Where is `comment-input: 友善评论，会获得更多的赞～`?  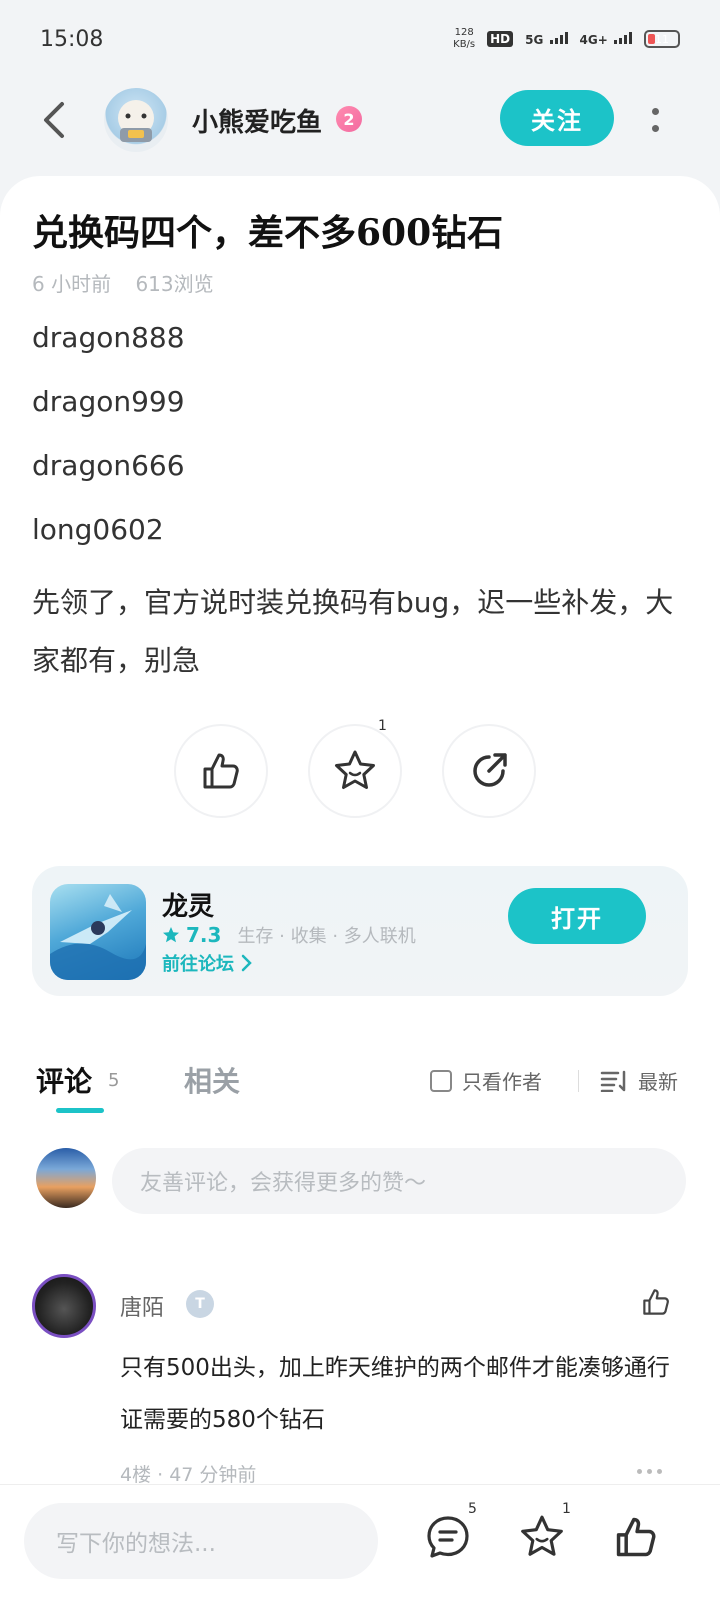
comment-input: 友善评论，会获得更多的赞～ is located at coordinates (399, 1181).